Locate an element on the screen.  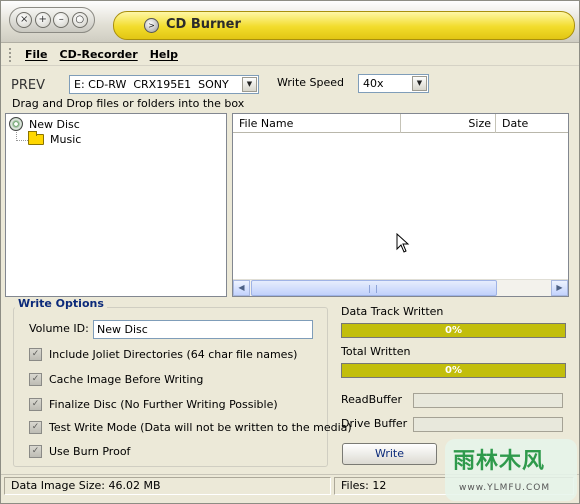
watermark: 雨林木风 www.YLMFU.COM is located at coordinates (511, 470).